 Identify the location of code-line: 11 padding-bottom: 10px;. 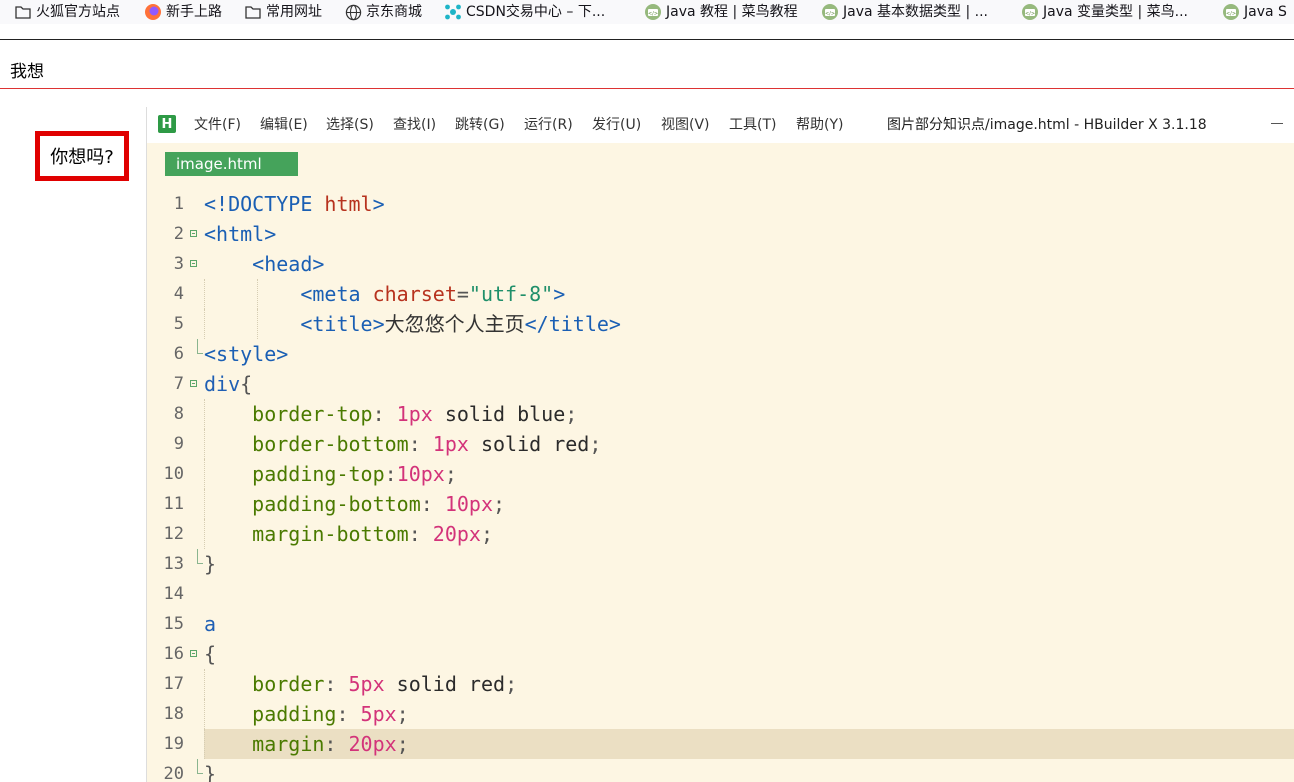
(720, 504).